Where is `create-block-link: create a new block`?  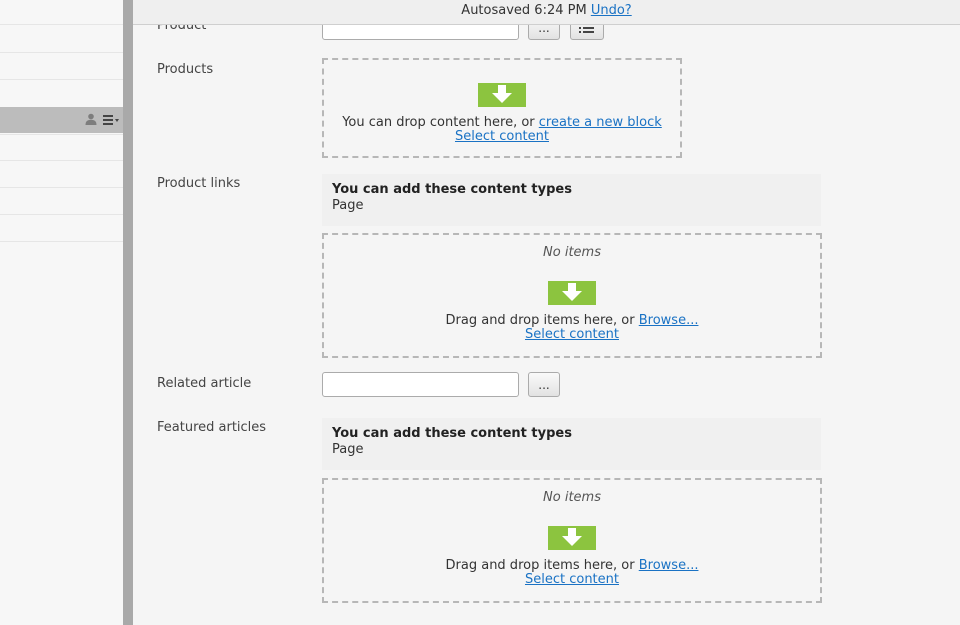 create-block-link: create a new block is located at coordinates (600, 122).